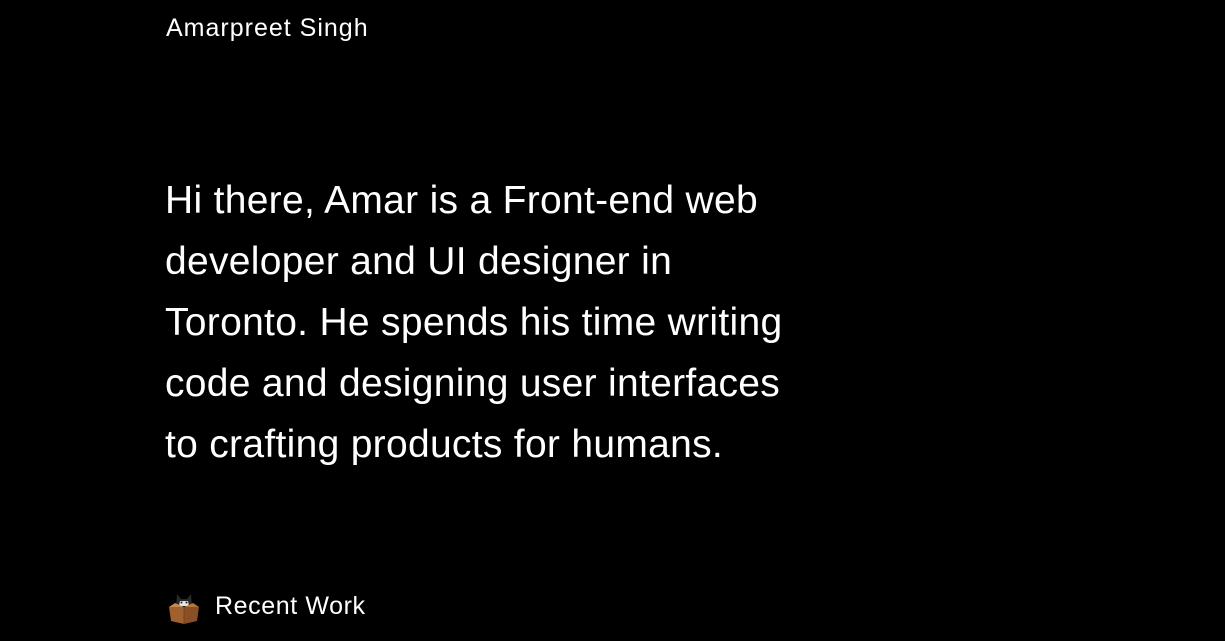  I want to click on intro-line: code and designing user interfaces, so click(473, 383).